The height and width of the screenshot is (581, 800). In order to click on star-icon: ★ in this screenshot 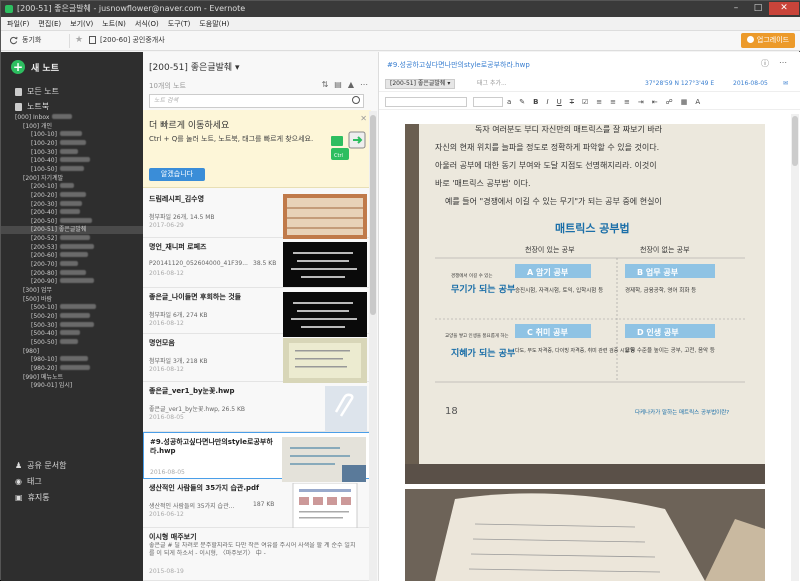, I will do `click(79, 40)`.